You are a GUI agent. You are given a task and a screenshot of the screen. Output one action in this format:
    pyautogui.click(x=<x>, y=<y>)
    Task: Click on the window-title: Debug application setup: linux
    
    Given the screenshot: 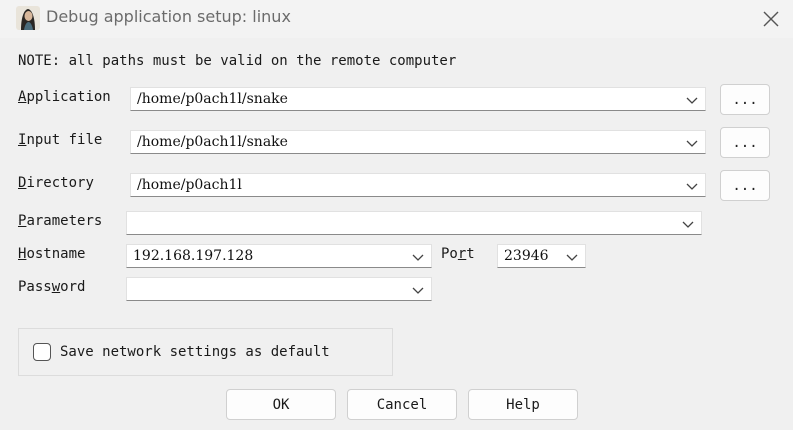 What is the action you would take?
    pyautogui.click(x=168, y=16)
    